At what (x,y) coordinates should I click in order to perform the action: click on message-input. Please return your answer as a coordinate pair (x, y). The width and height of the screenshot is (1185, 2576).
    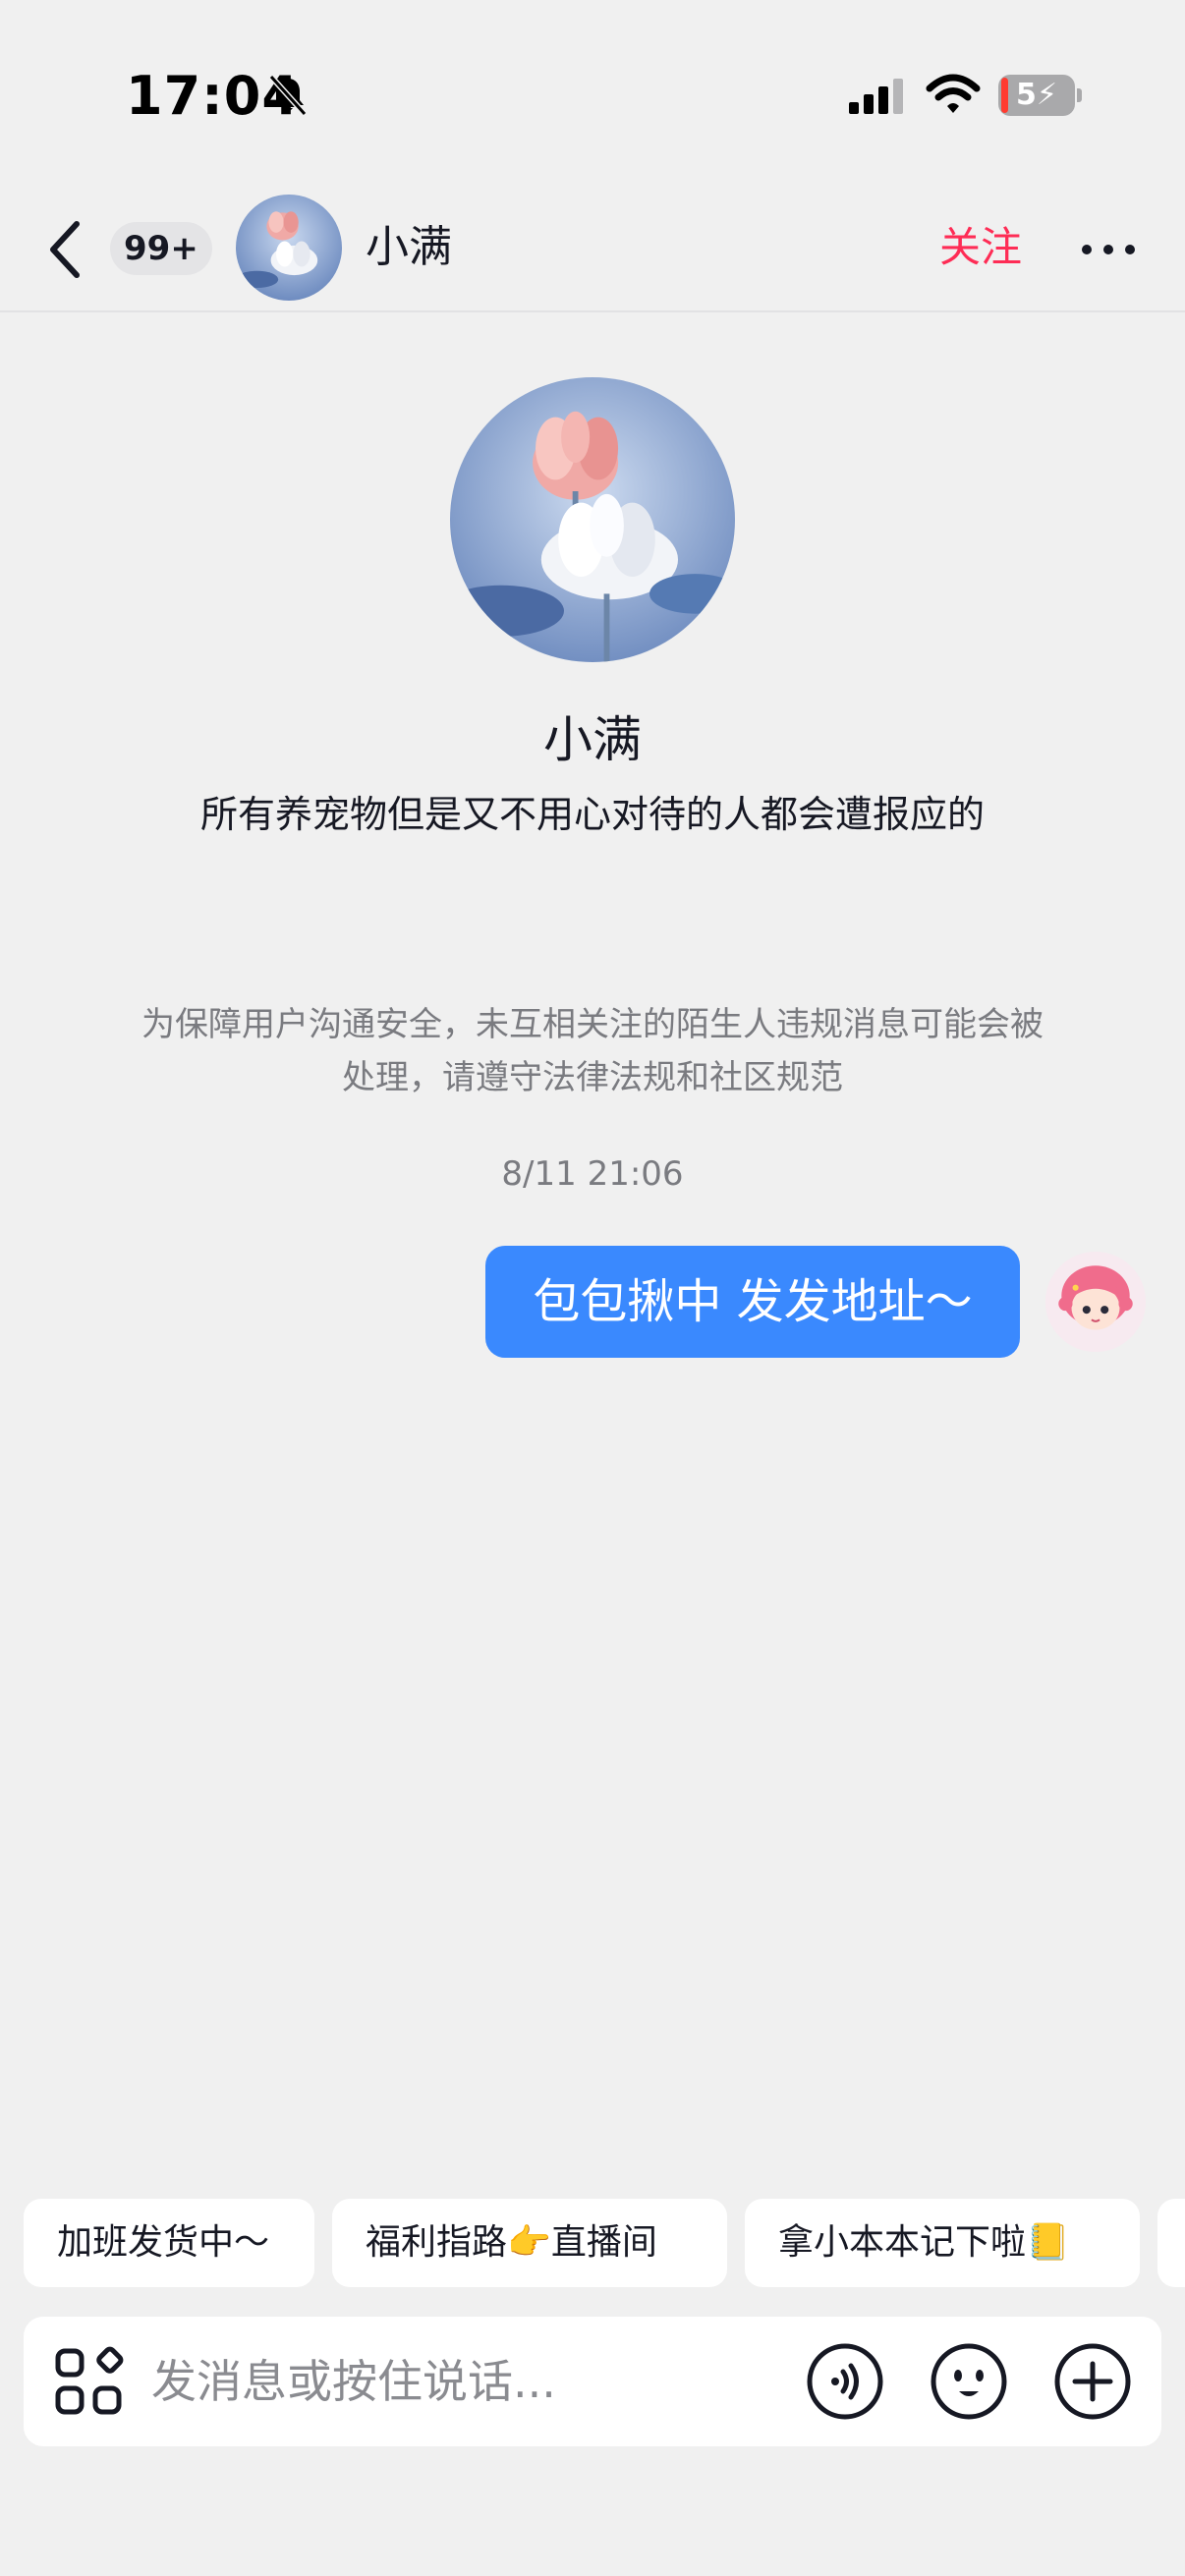
    Looking at the image, I should click on (466, 2381).